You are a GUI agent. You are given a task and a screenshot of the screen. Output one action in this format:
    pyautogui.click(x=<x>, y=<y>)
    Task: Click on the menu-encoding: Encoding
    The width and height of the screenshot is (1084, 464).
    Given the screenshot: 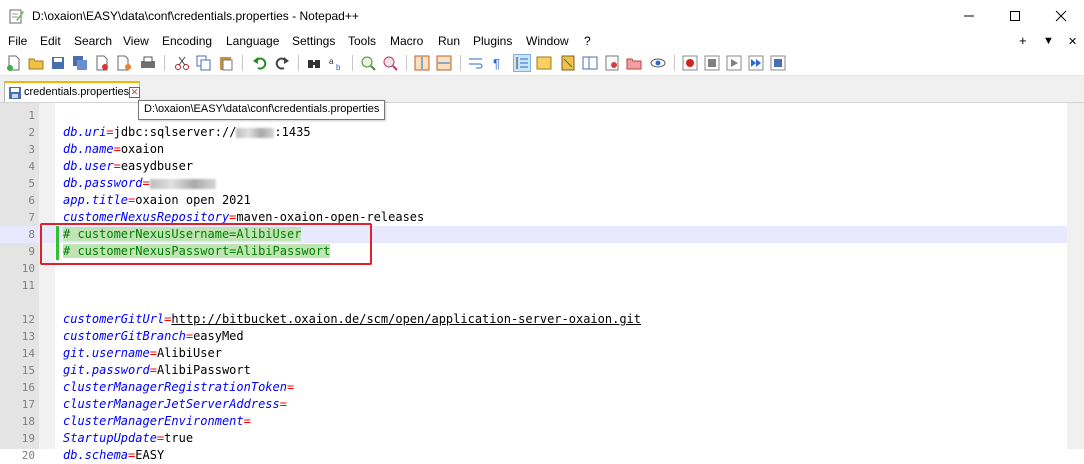 What is the action you would take?
    pyautogui.click(x=187, y=41)
    